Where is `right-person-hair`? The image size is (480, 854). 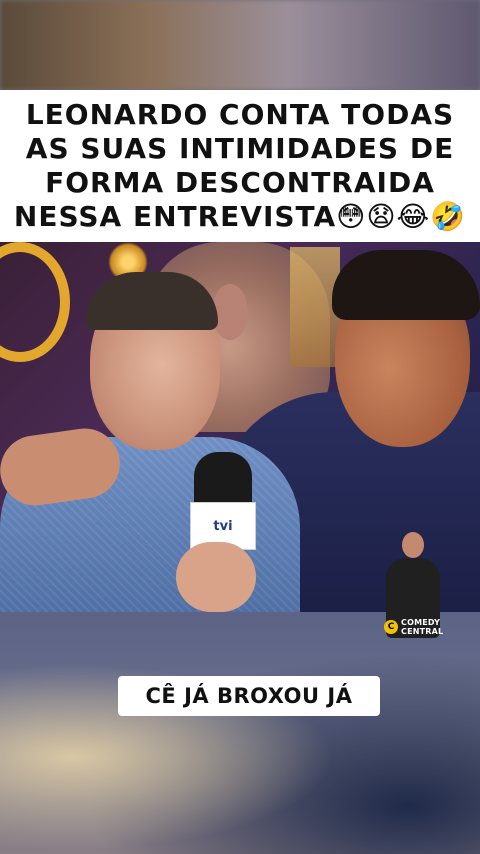
right-person-hair is located at coordinates (406, 285).